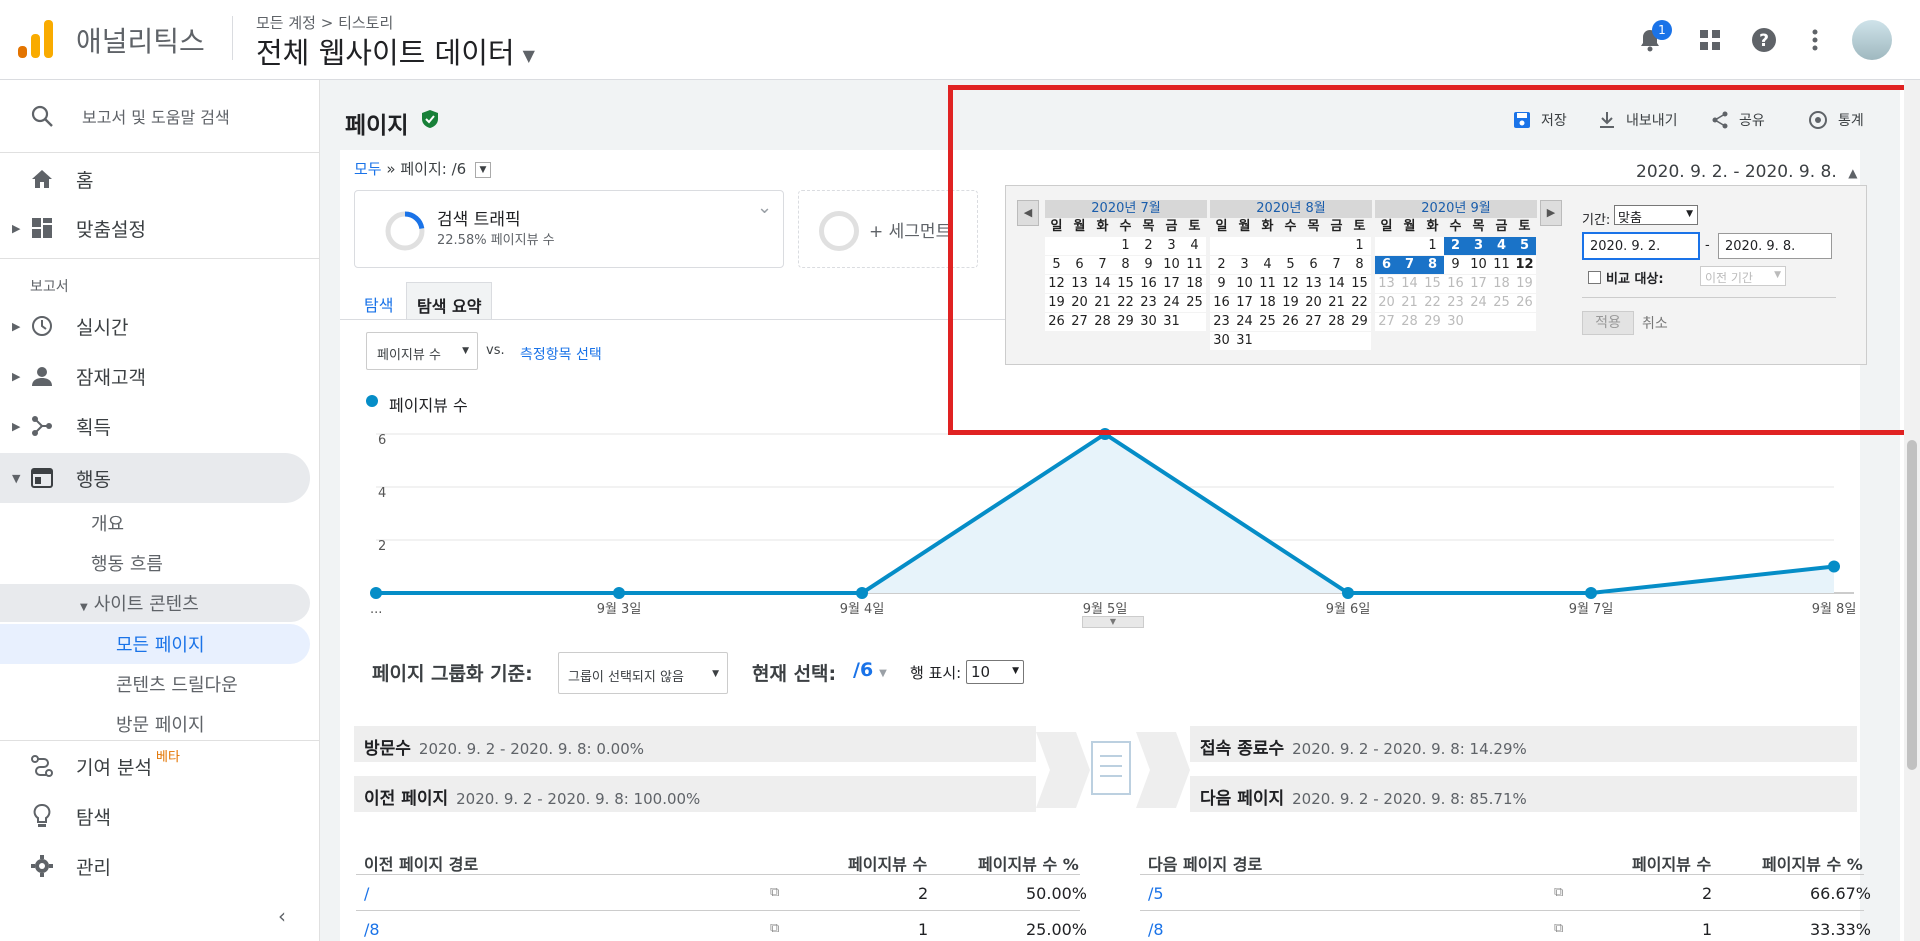 The height and width of the screenshot is (941, 1920). I want to click on exits-box: 접속 종료수 2020. 9. 2 - 2020. 9. 8: 14.29%, so click(1523, 744).